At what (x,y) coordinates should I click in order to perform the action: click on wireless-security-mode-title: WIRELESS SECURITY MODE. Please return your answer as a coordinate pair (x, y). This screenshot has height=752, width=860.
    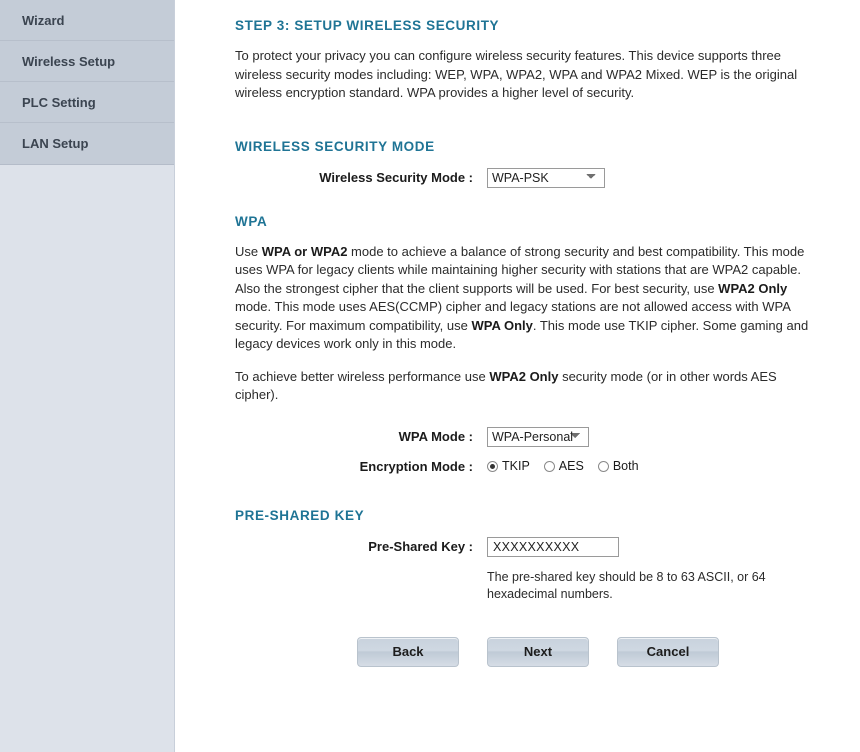
    Looking at the image, I should click on (335, 146).